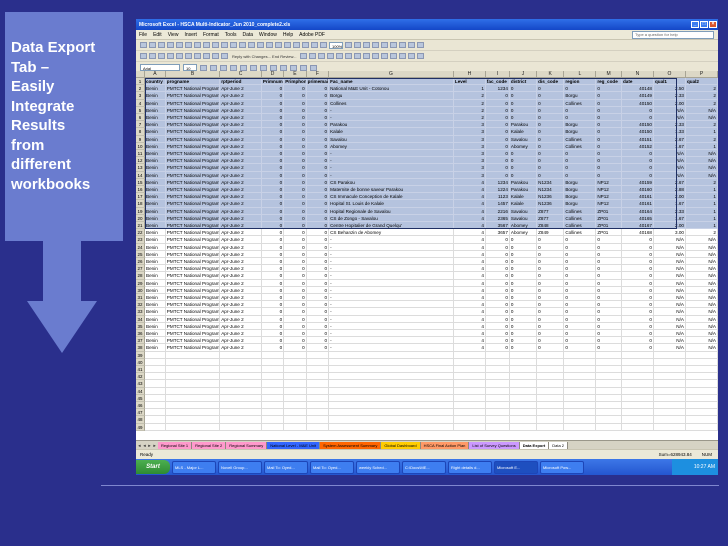 This screenshot has width=728, height=546. Describe the element at coordinates (580, 190) in the screenshot. I see `table-cell: Borgu` at that location.